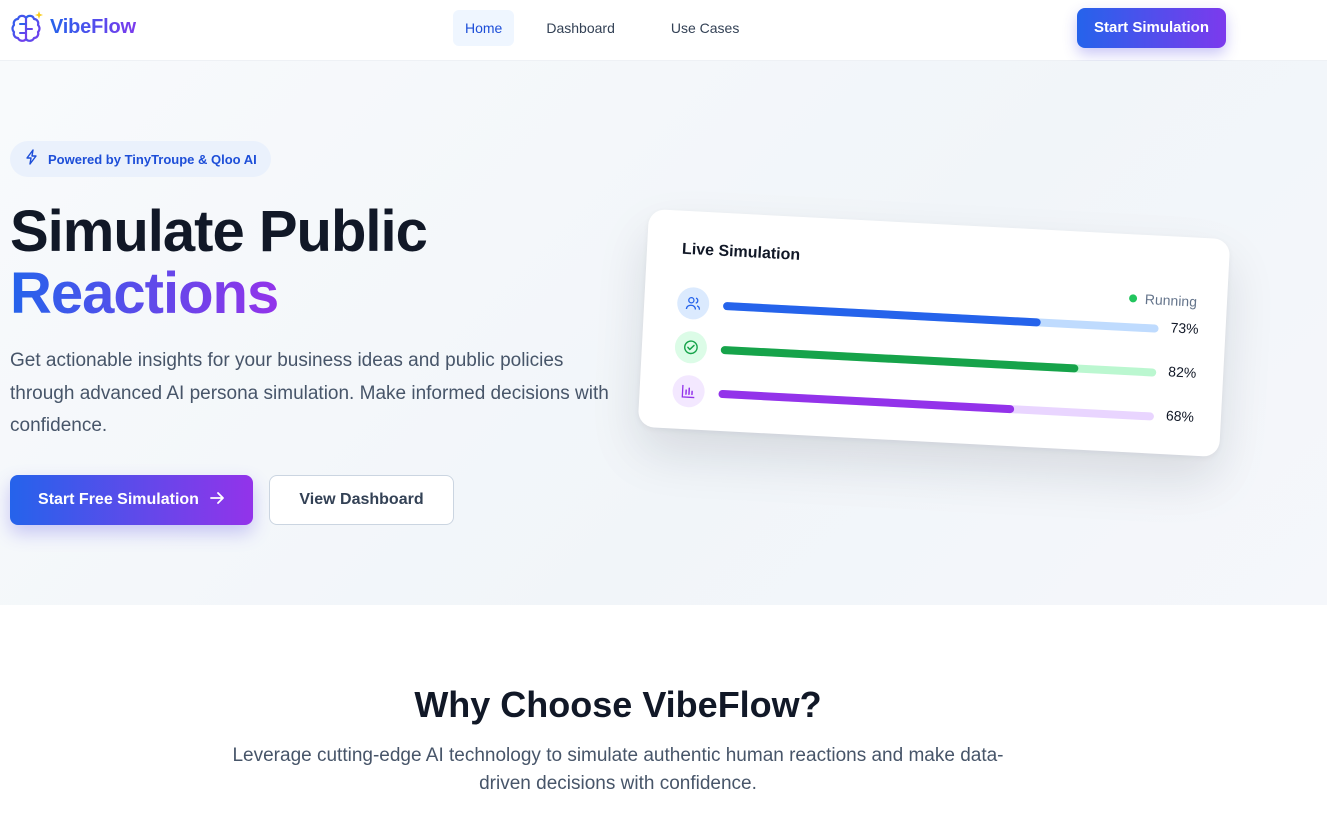 The image size is (1327, 831). What do you see at coordinates (741, 252) in the screenshot?
I see `card-title: Live Simulation` at bounding box center [741, 252].